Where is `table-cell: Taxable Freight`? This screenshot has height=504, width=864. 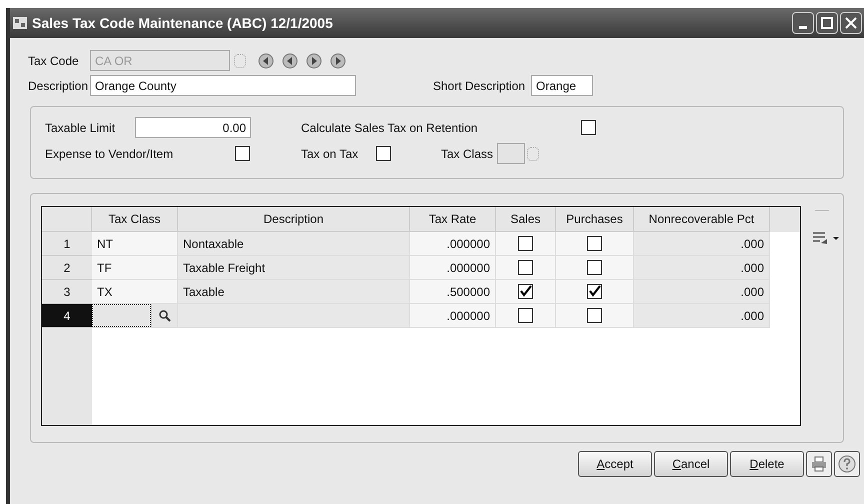
table-cell: Taxable Freight is located at coordinates (294, 268).